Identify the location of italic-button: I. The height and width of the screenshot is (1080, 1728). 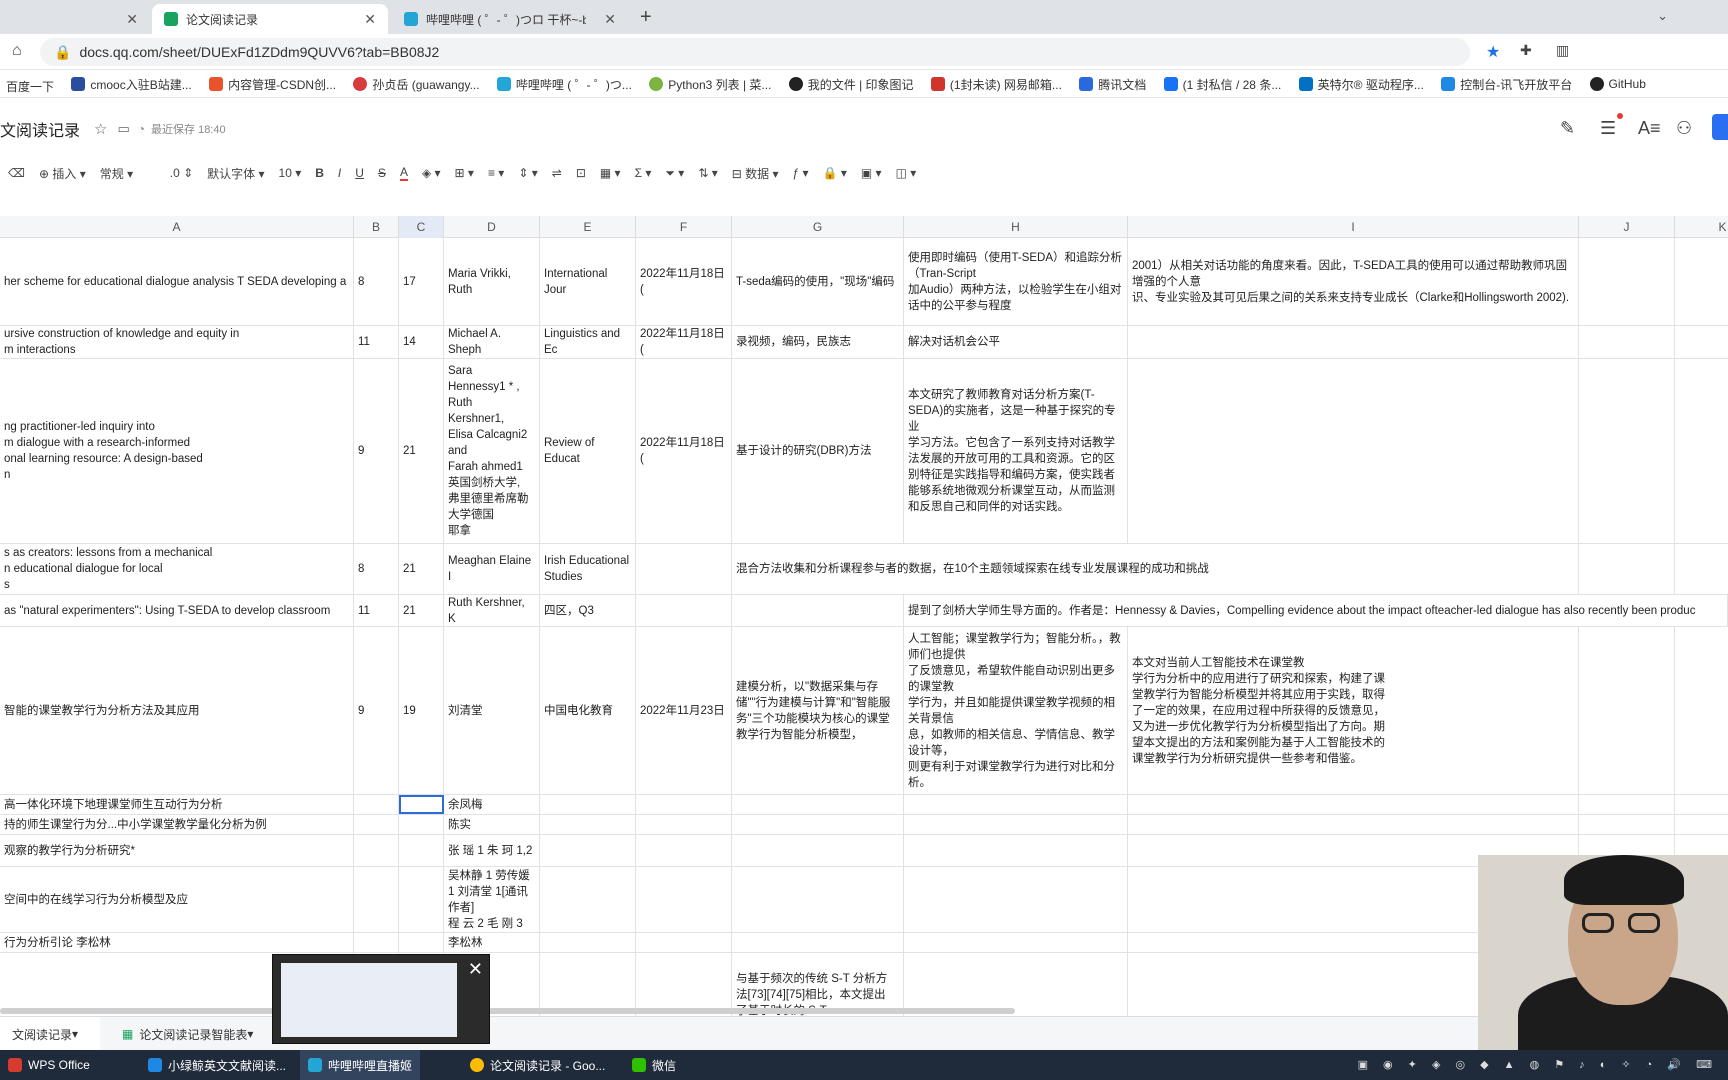
(339, 173).